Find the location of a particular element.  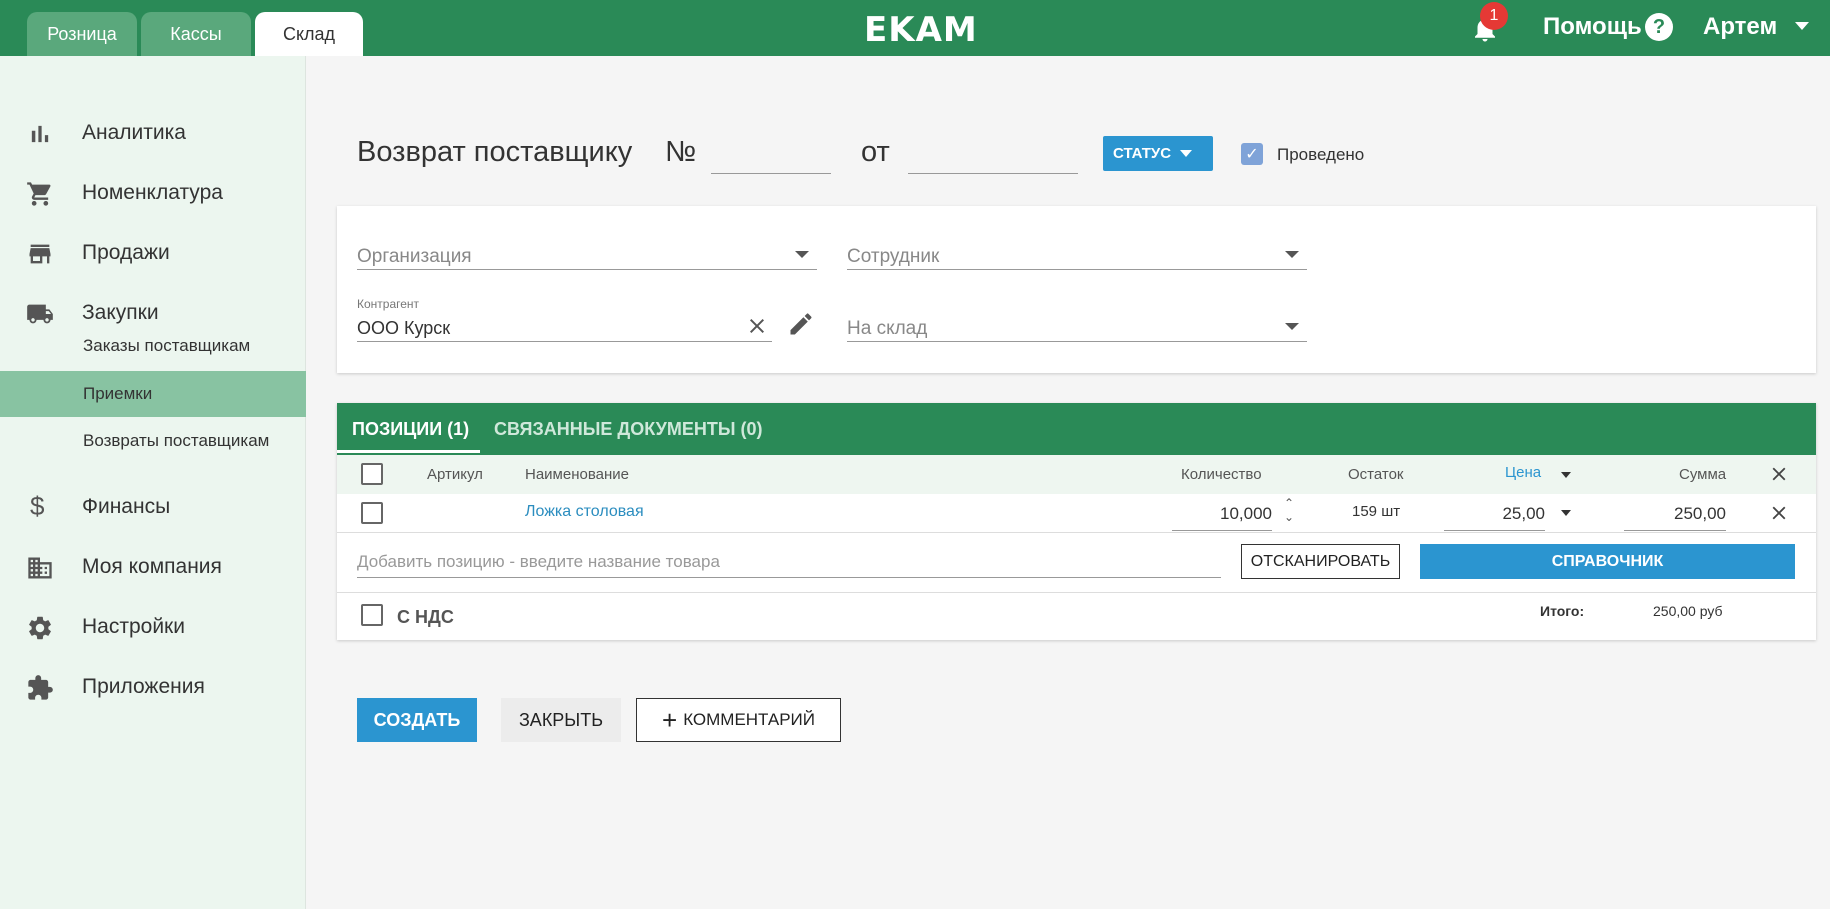

puzzle-icon is located at coordinates (40, 687).